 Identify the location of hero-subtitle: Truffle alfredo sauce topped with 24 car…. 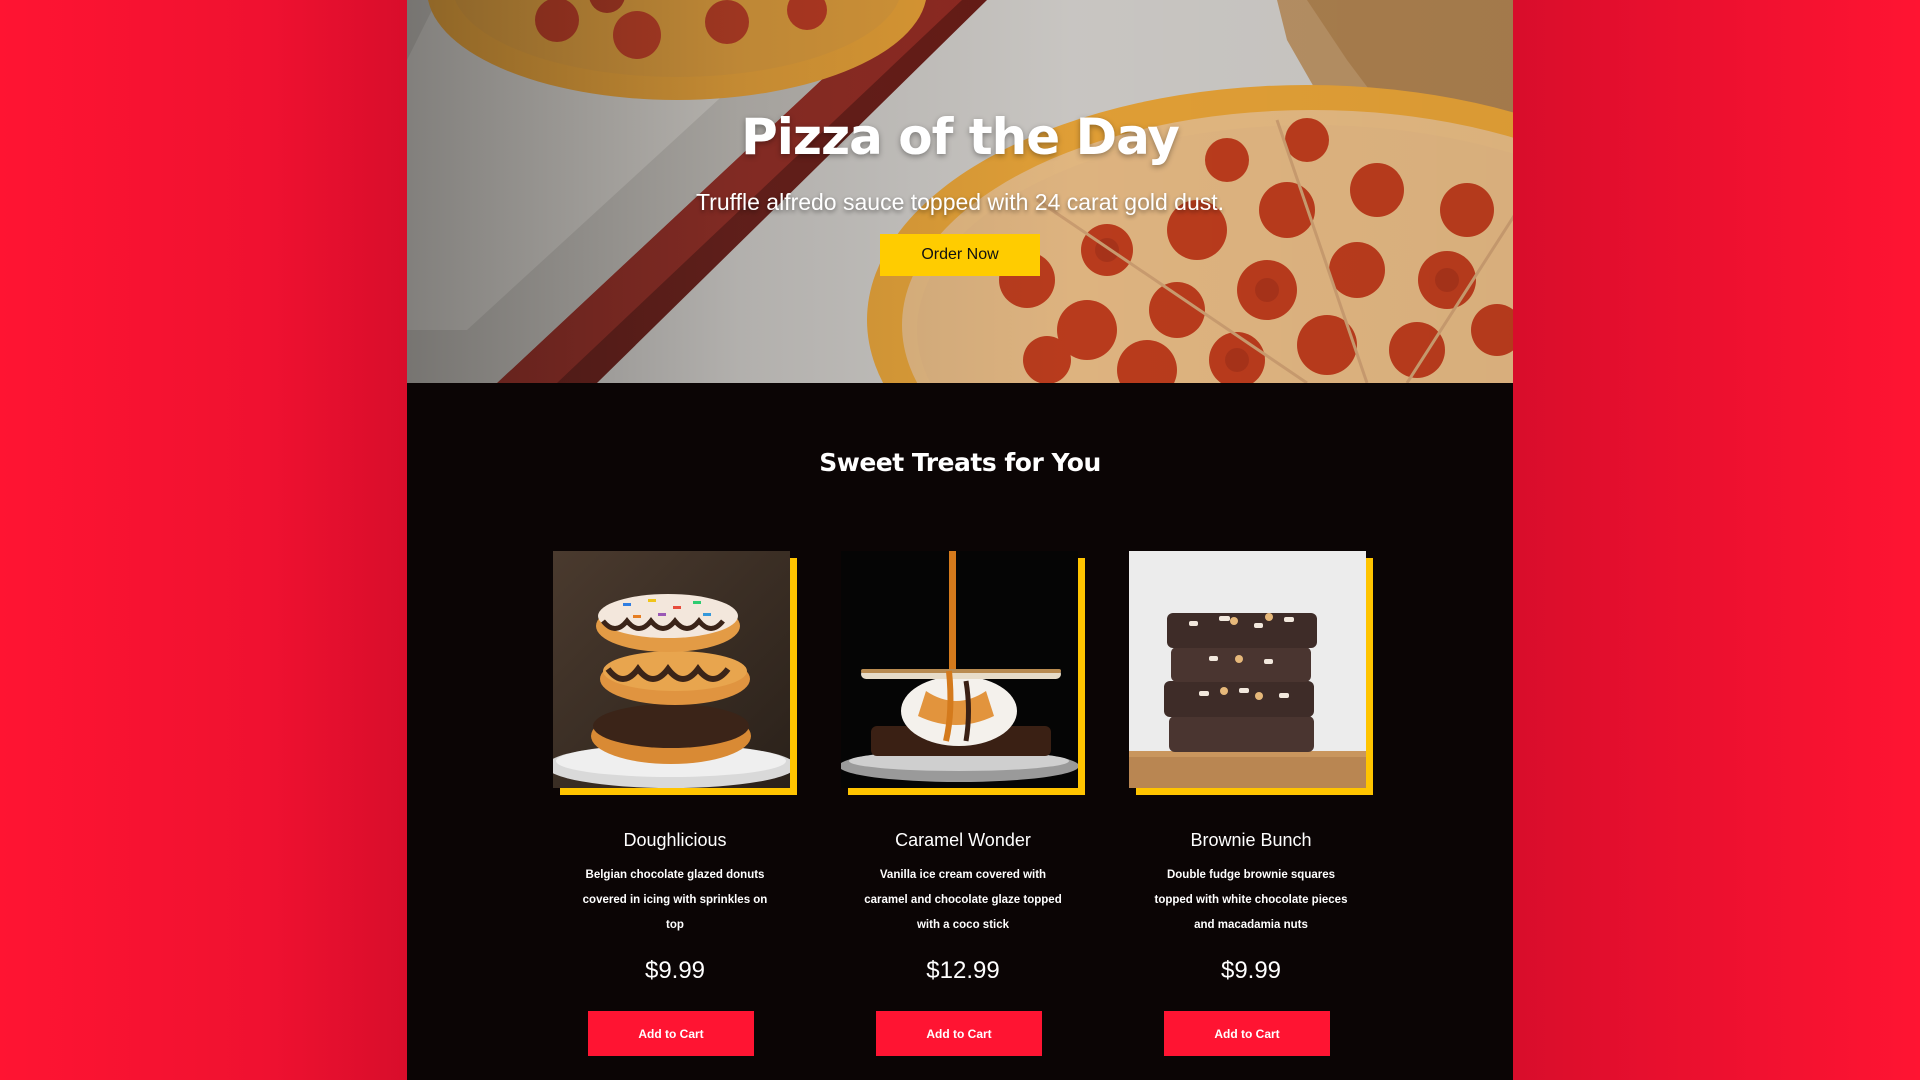
(960, 202).